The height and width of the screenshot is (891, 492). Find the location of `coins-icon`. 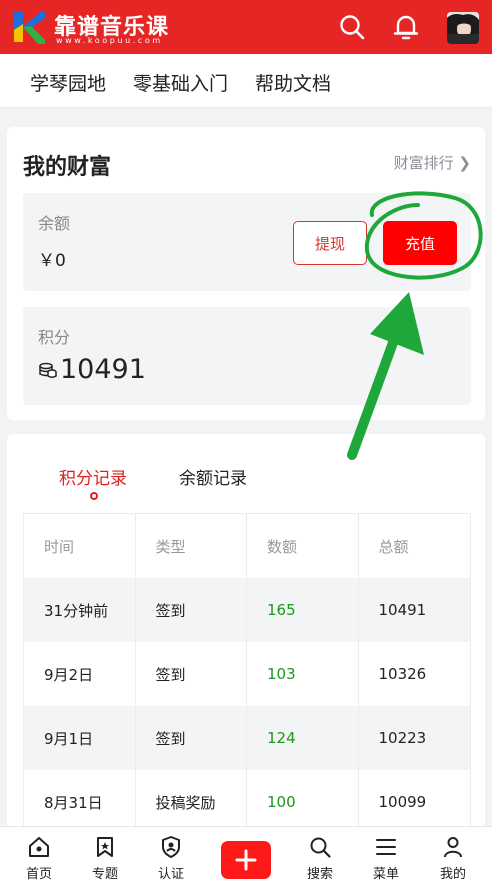

coins-icon is located at coordinates (48, 370).